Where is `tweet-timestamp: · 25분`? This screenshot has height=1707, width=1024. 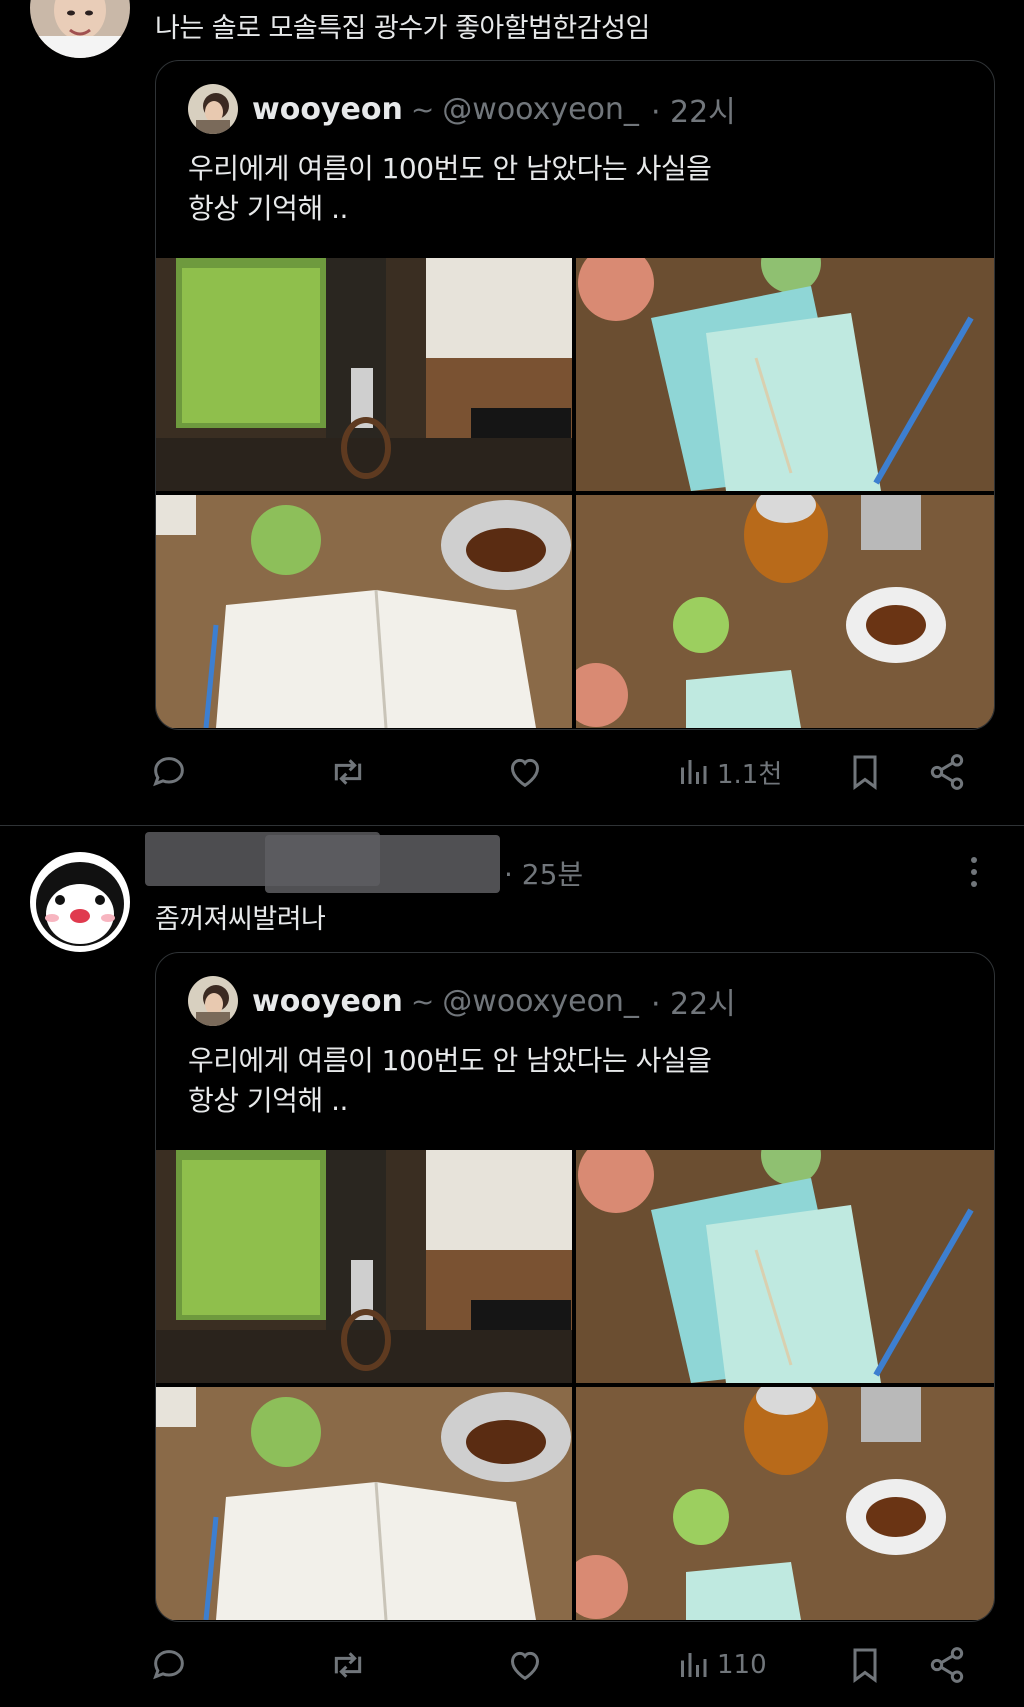
tweet-timestamp: · 25분 is located at coordinates (543, 873).